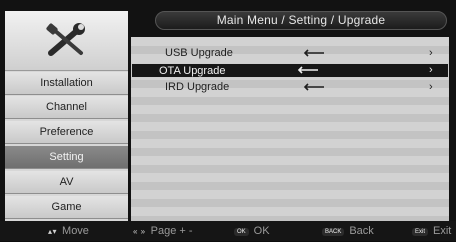  What do you see at coordinates (75, 231) in the screenshot?
I see `hint-move-label: Move` at bounding box center [75, 231].